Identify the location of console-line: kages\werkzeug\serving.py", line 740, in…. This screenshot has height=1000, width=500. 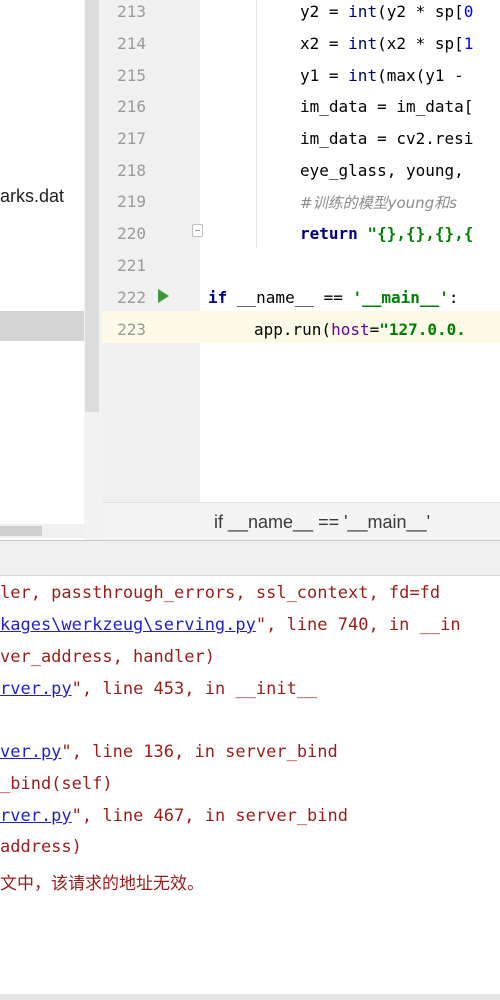
(230, 625).